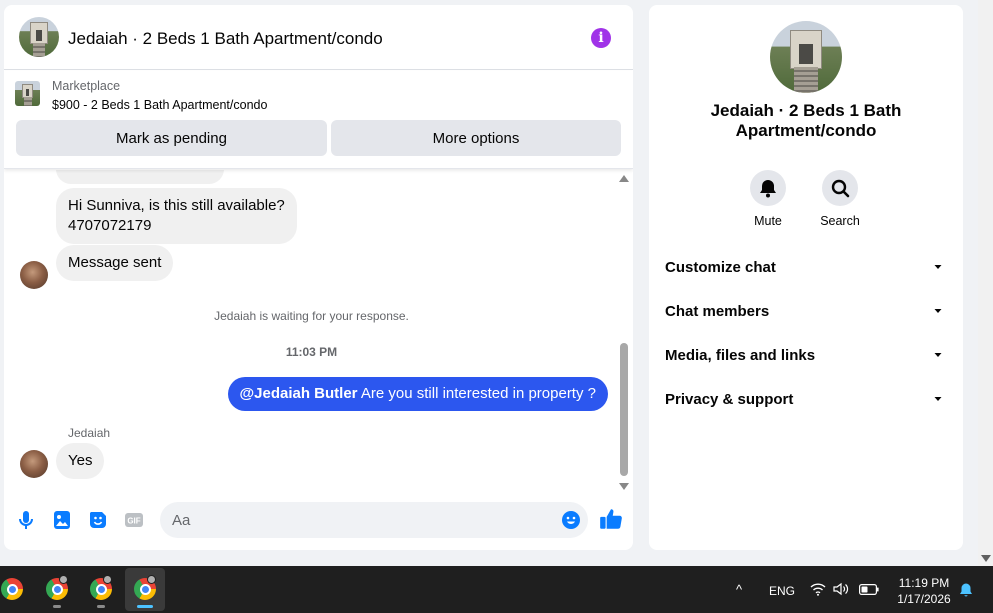 This screenshot has width=993, height=613. What do you see at coordinates (739, 589) in the screenshot?
I see `show-hidden-icons-chevron-icon: ^` at bounding box center [739, 589].